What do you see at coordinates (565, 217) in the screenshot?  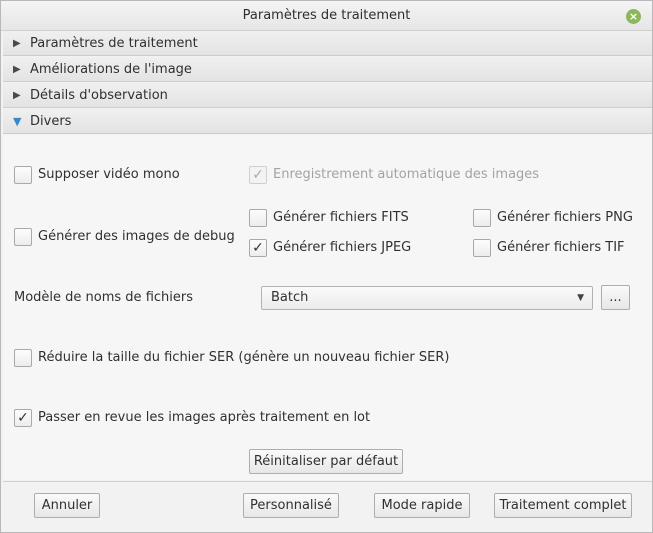 I see `png-label: Générer fichiers PNG` at bounding box center [565, 217].